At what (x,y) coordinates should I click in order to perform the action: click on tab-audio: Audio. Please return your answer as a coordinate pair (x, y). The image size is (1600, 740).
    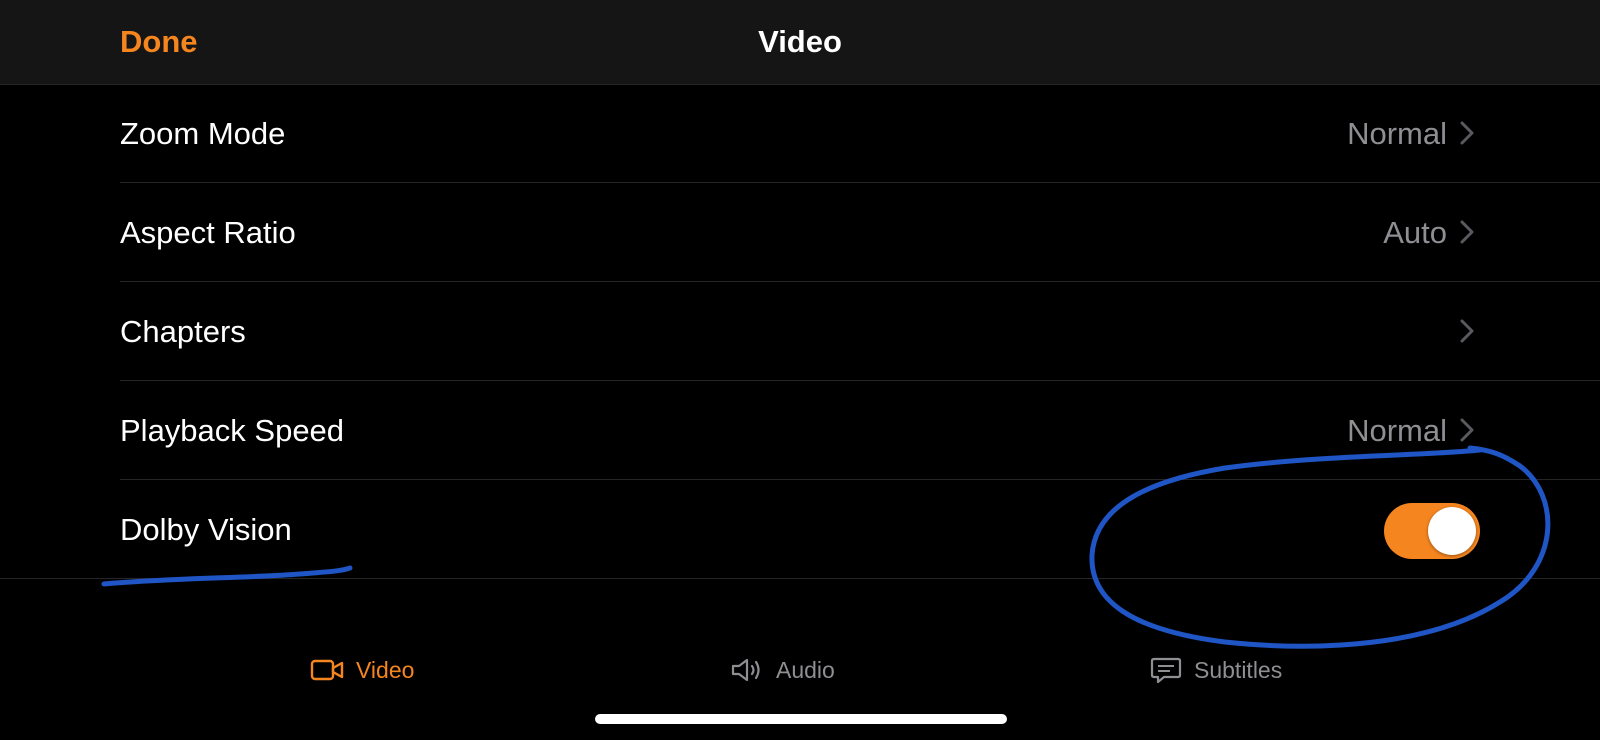
    Looking at the image, I should click on (782, 670).